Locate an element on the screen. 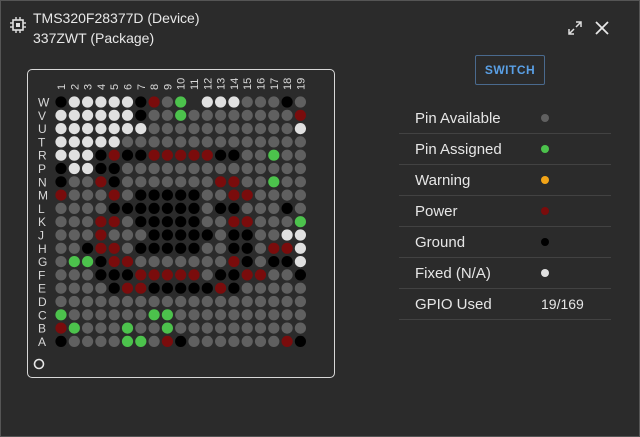 The height and width of the screenshot is (437, 640). pin-F8 is located at coordinates (154, 275).